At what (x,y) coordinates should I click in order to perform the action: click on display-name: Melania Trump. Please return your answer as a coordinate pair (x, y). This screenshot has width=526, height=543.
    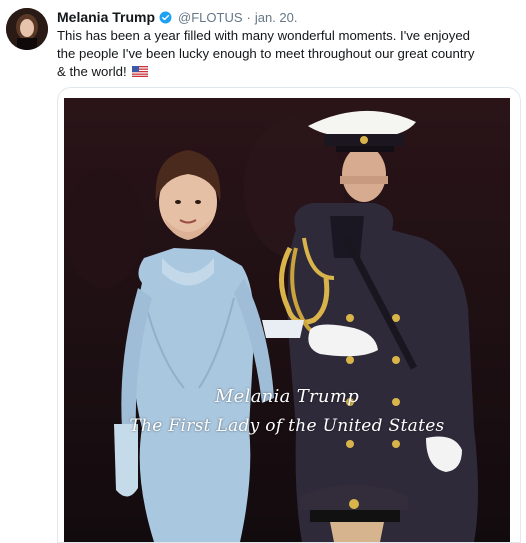
    Looking at the image, I should click on (106, 17).